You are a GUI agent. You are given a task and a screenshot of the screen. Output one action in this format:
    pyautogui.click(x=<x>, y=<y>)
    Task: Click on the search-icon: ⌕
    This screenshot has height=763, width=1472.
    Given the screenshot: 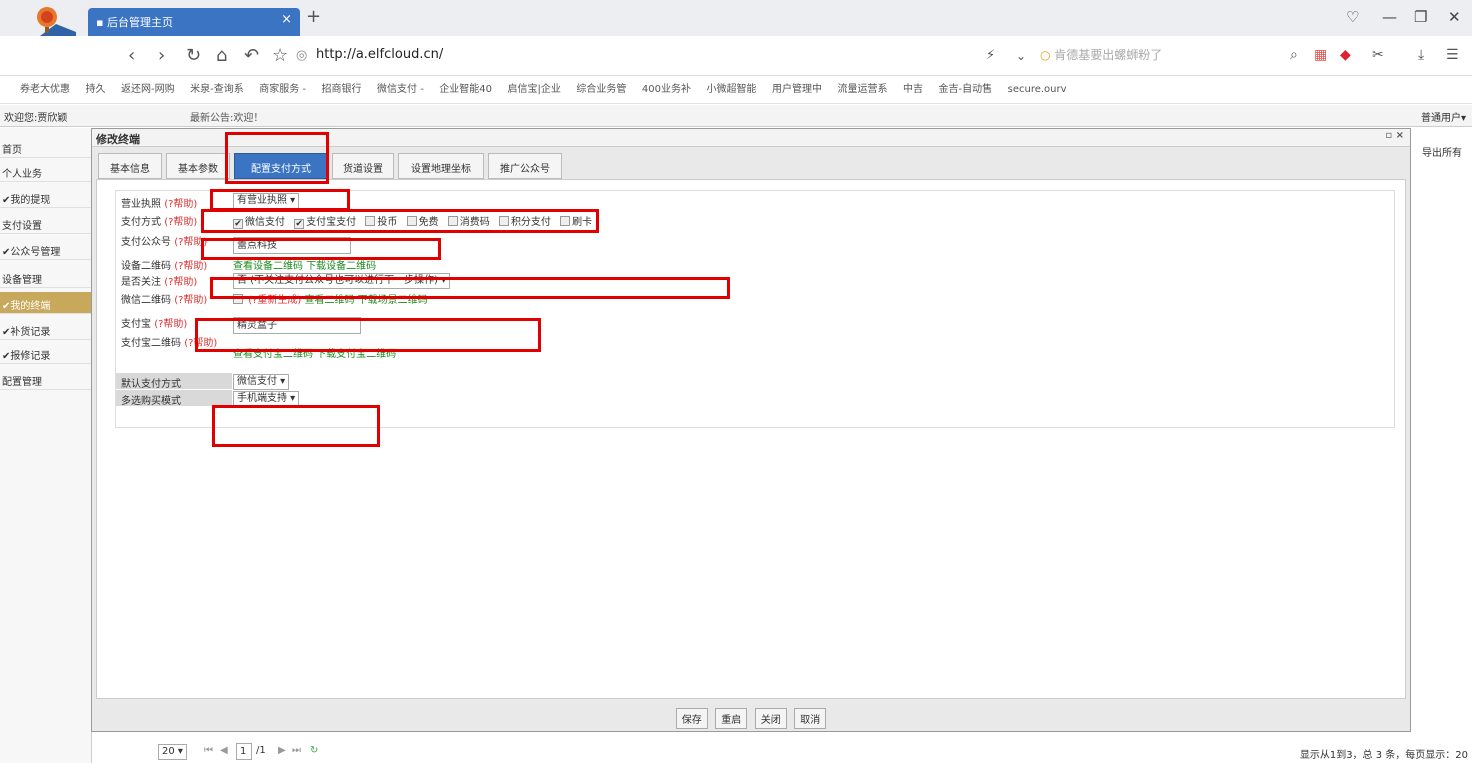 What is the action you would take?
    pyautogui.click(x=1294, y=55)
    